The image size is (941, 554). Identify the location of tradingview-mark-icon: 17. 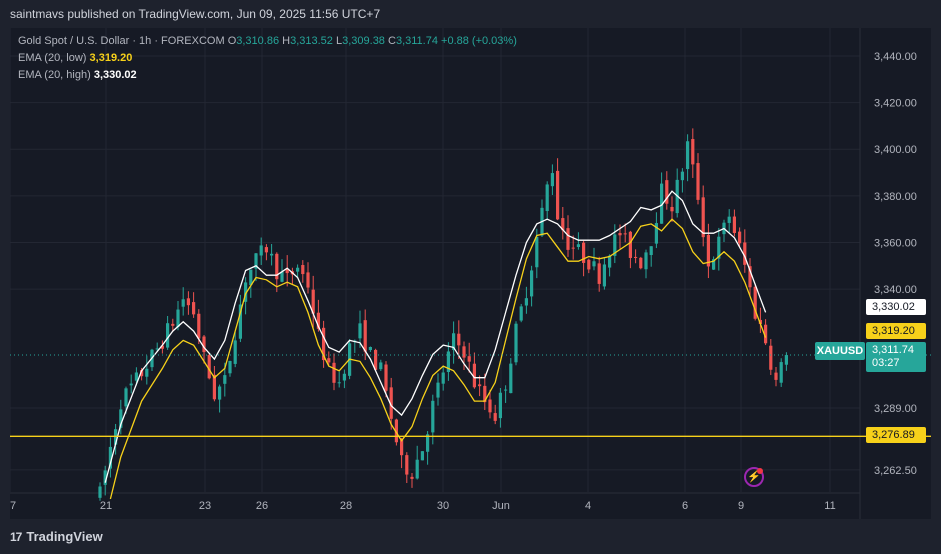
(16, 537).